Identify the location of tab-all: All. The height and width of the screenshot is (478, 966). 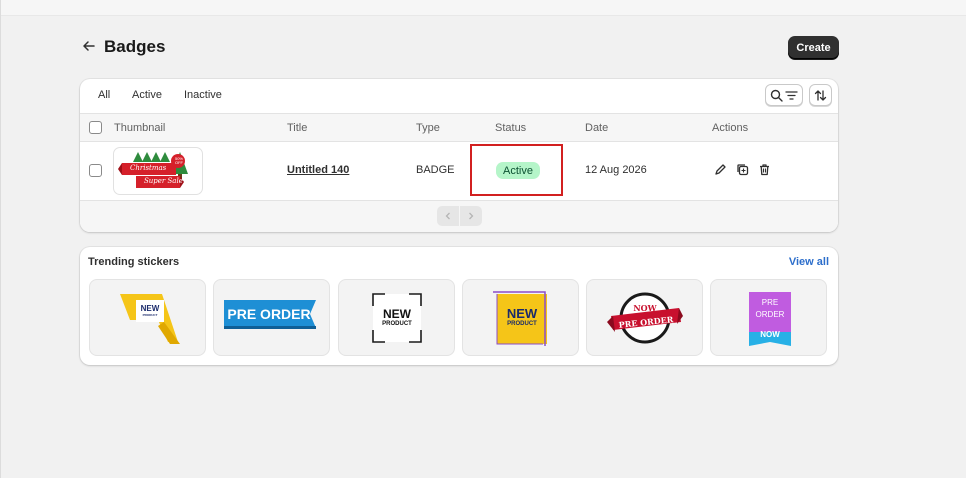
(104, 95).